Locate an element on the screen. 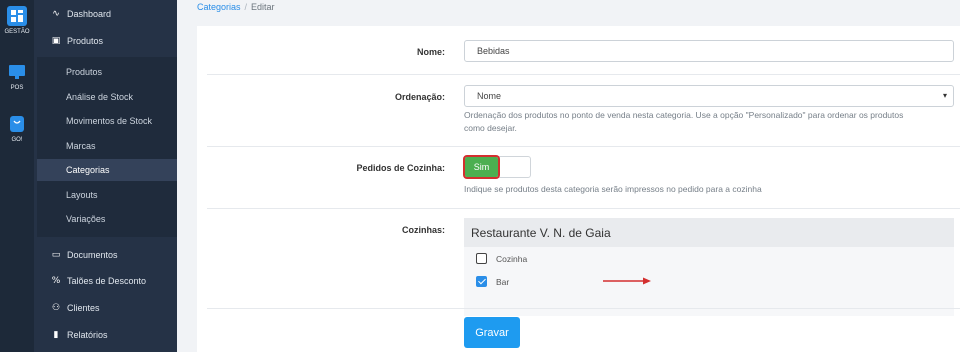 This screenshot has width=960, height=352. sidebar-item-label: Talões de Desconto is located at coordinates (107, 281).